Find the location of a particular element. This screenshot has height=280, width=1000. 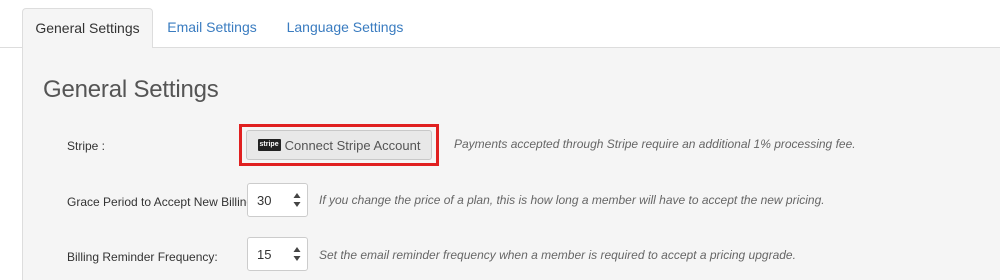

connect-stripe-button: stripe Connect Stripe Account is located at coordinates (339, 145).